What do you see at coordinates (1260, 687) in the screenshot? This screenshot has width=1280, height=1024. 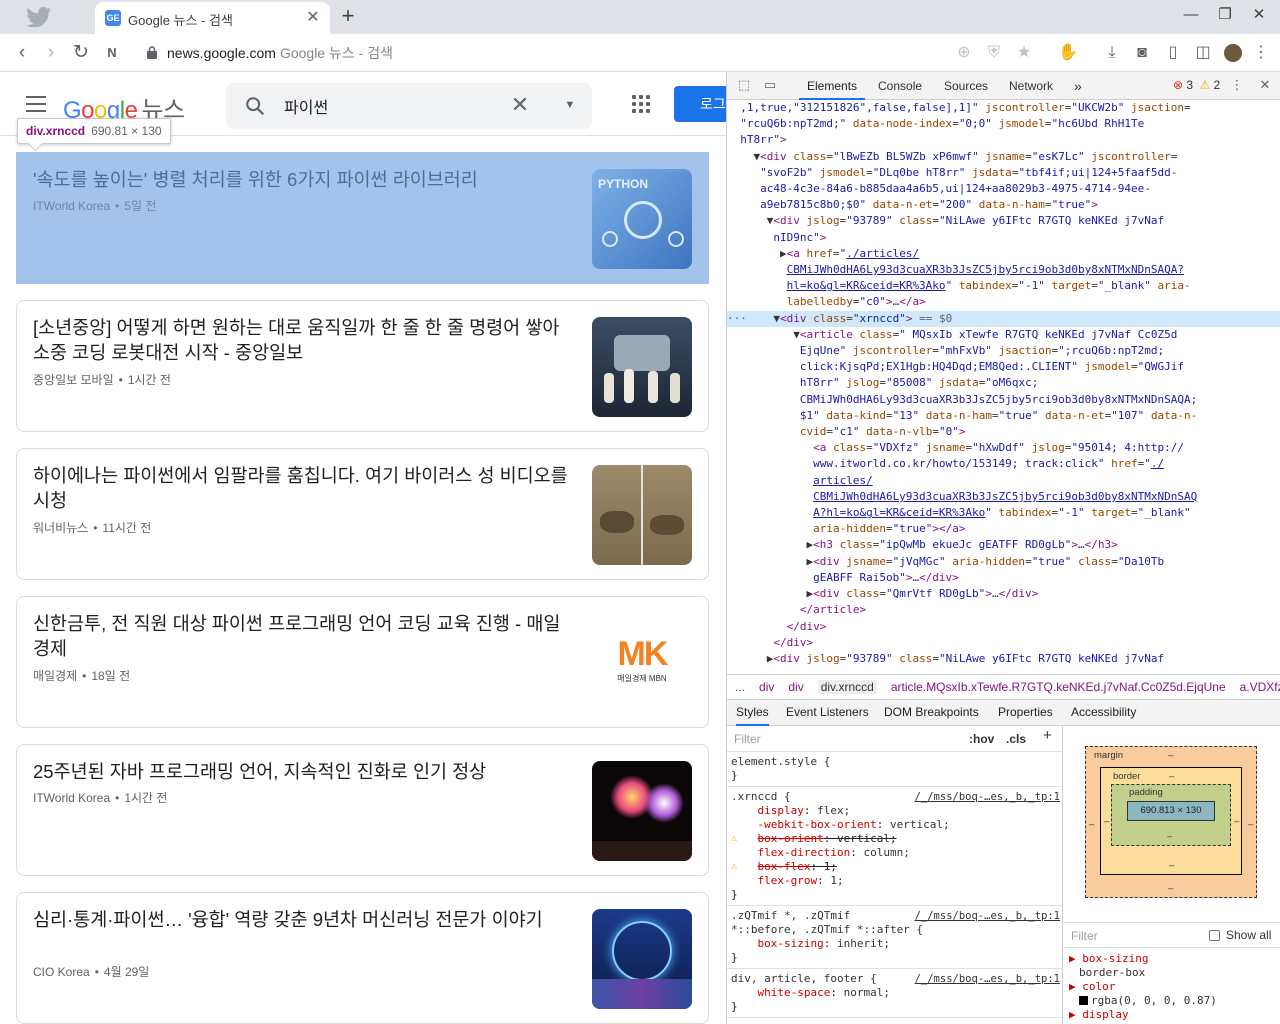 I see `crumb: a.VDXfz` at bounding box center [1260, 687].